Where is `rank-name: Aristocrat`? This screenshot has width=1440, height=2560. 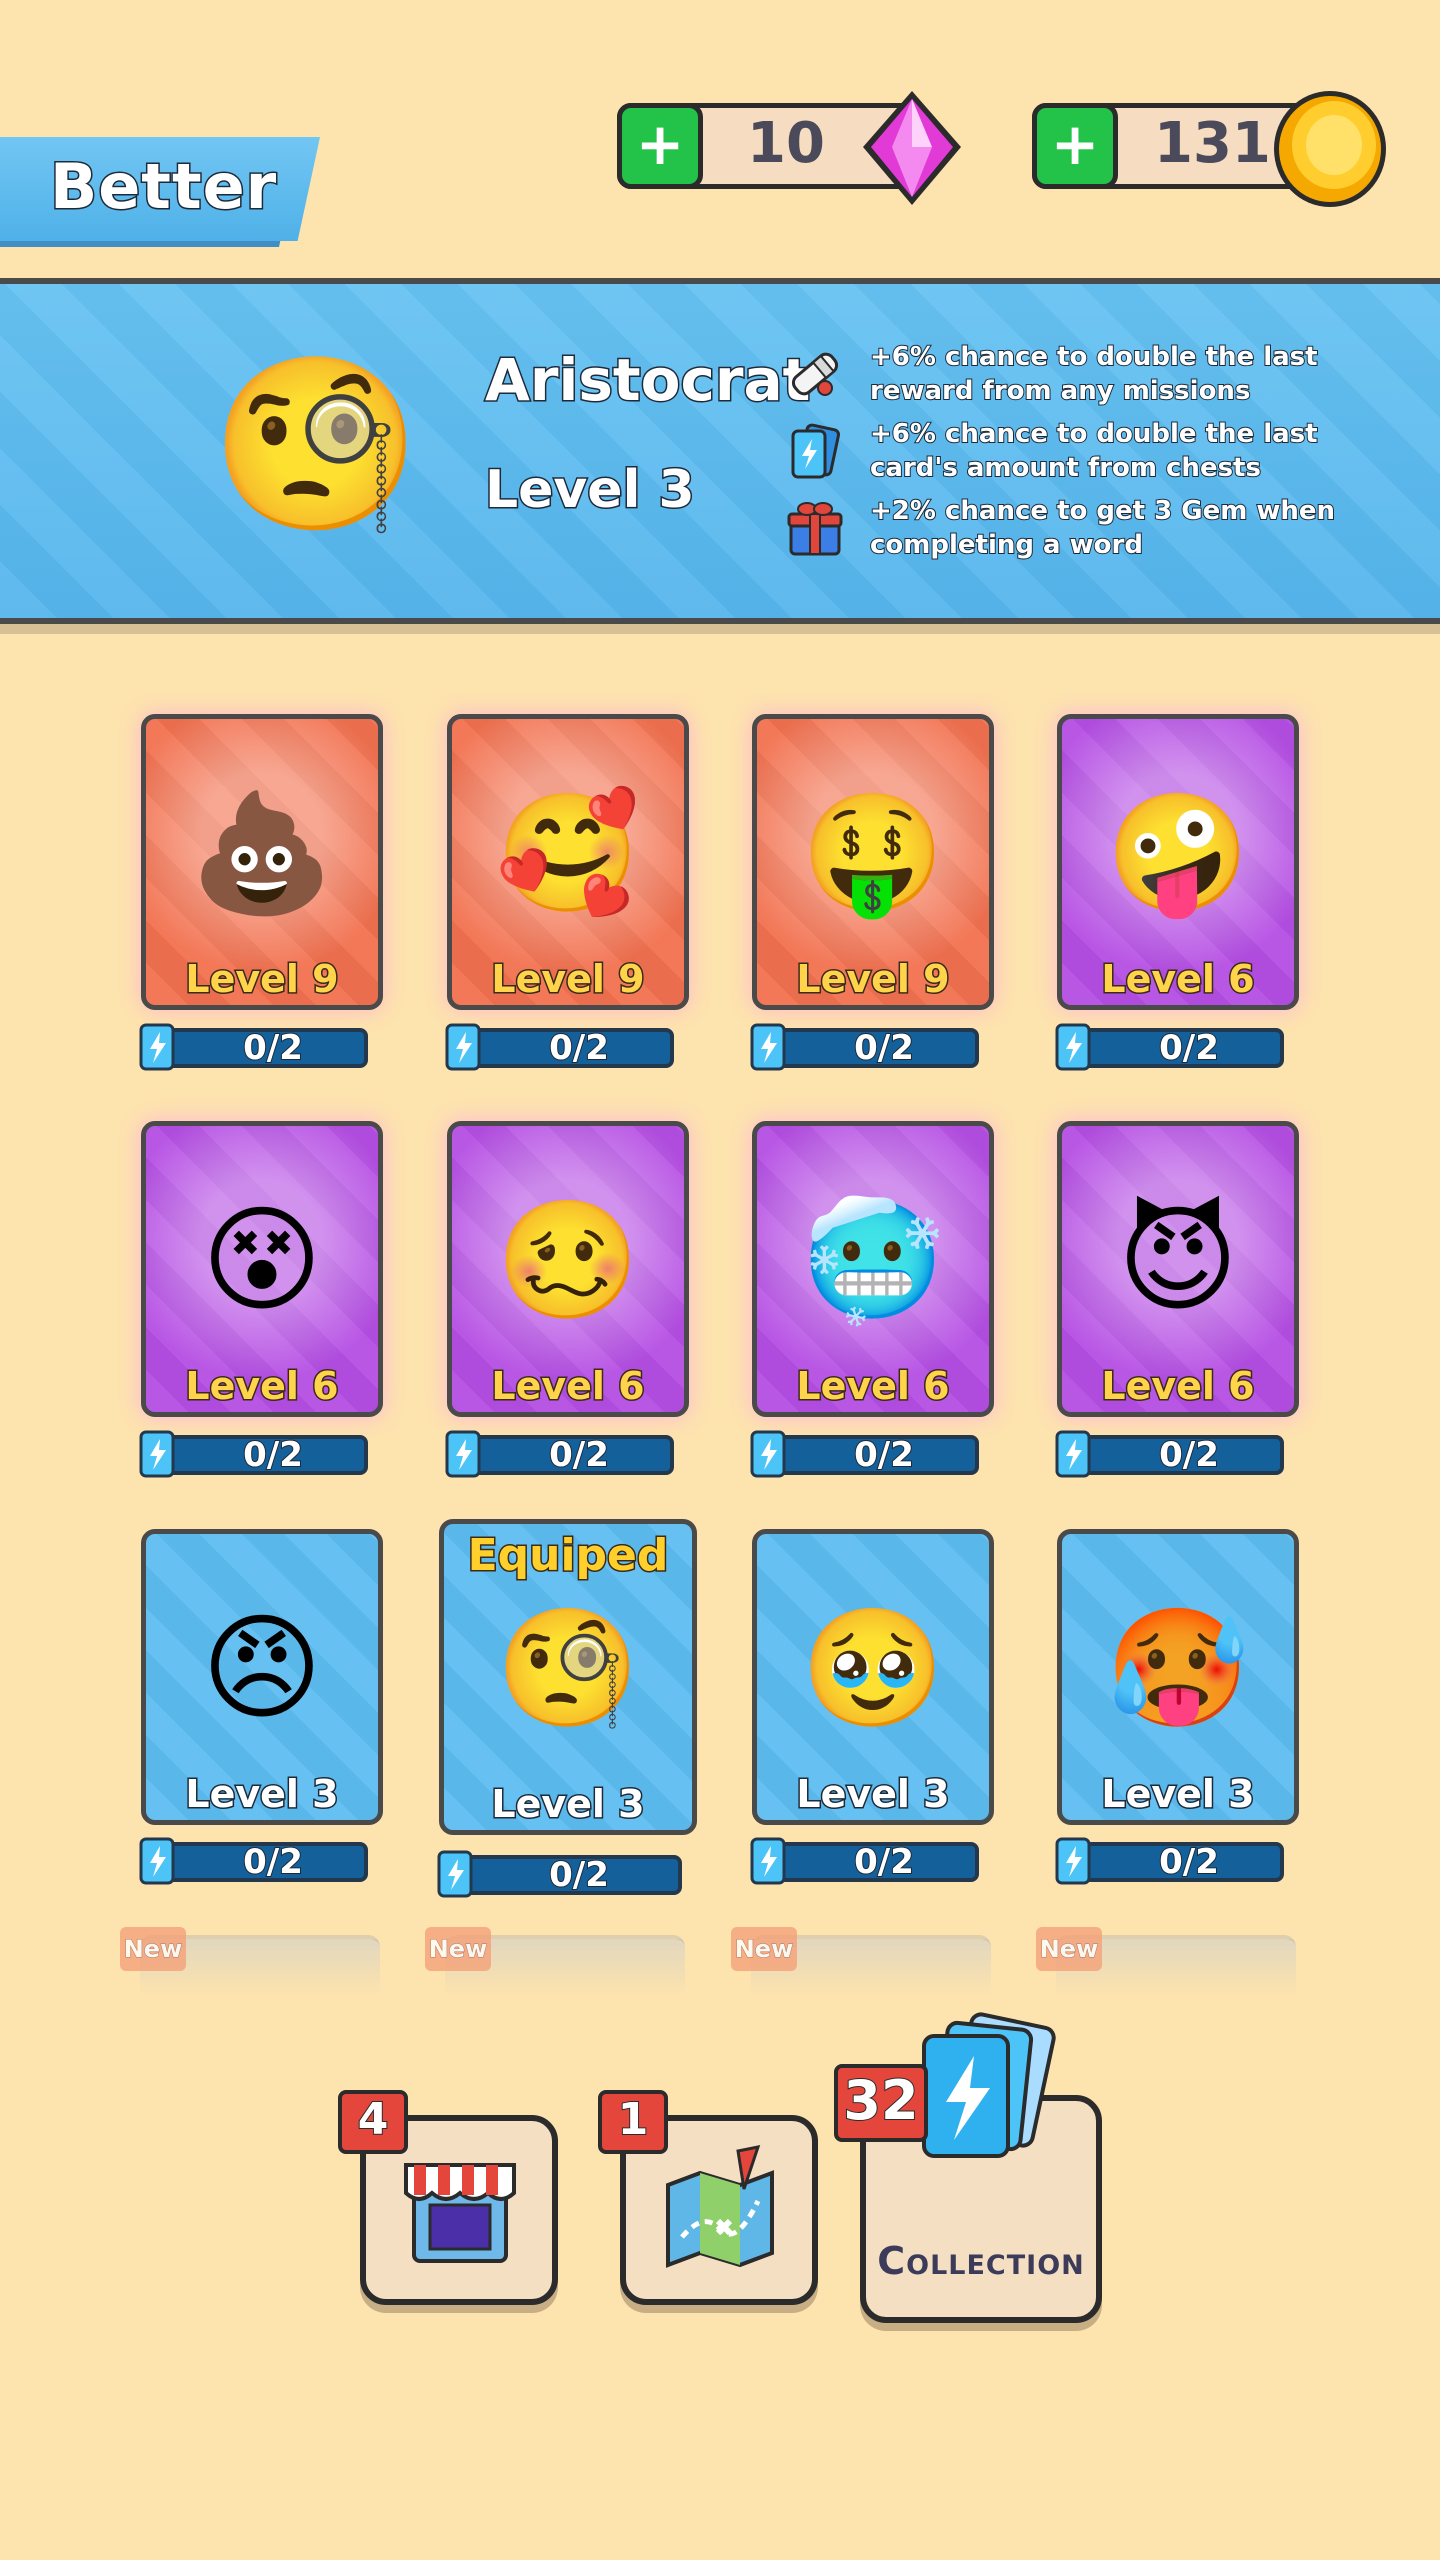 rank-name: Aristocrat is located at coordinates (647, 380).